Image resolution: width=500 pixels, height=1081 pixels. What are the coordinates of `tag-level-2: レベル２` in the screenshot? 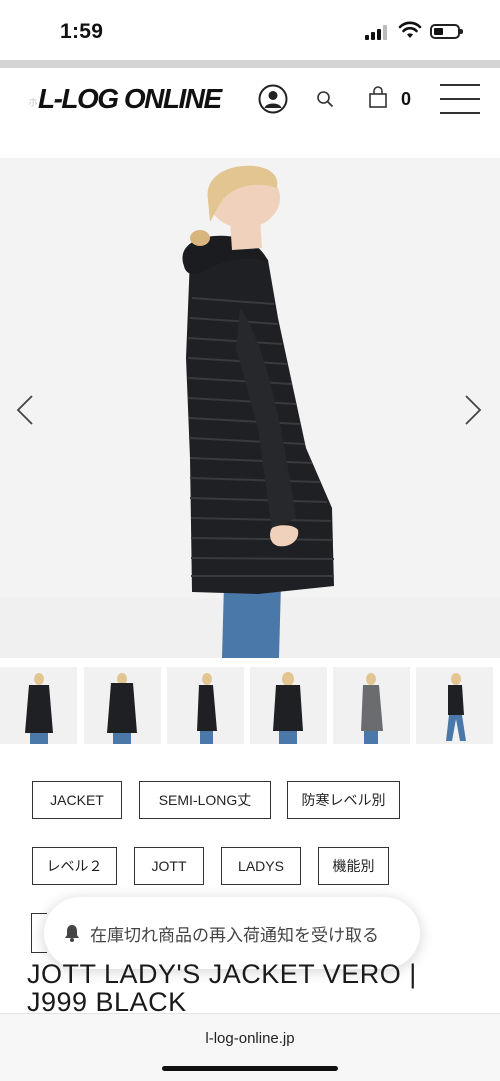 It's located at (74, 866).